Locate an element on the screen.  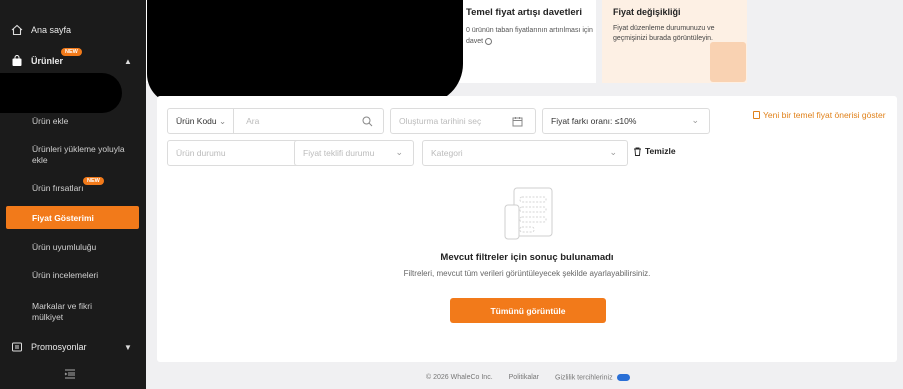
footer-privacy-label: Gizlilik tercihleriniz is located at coordinates (584, 378).